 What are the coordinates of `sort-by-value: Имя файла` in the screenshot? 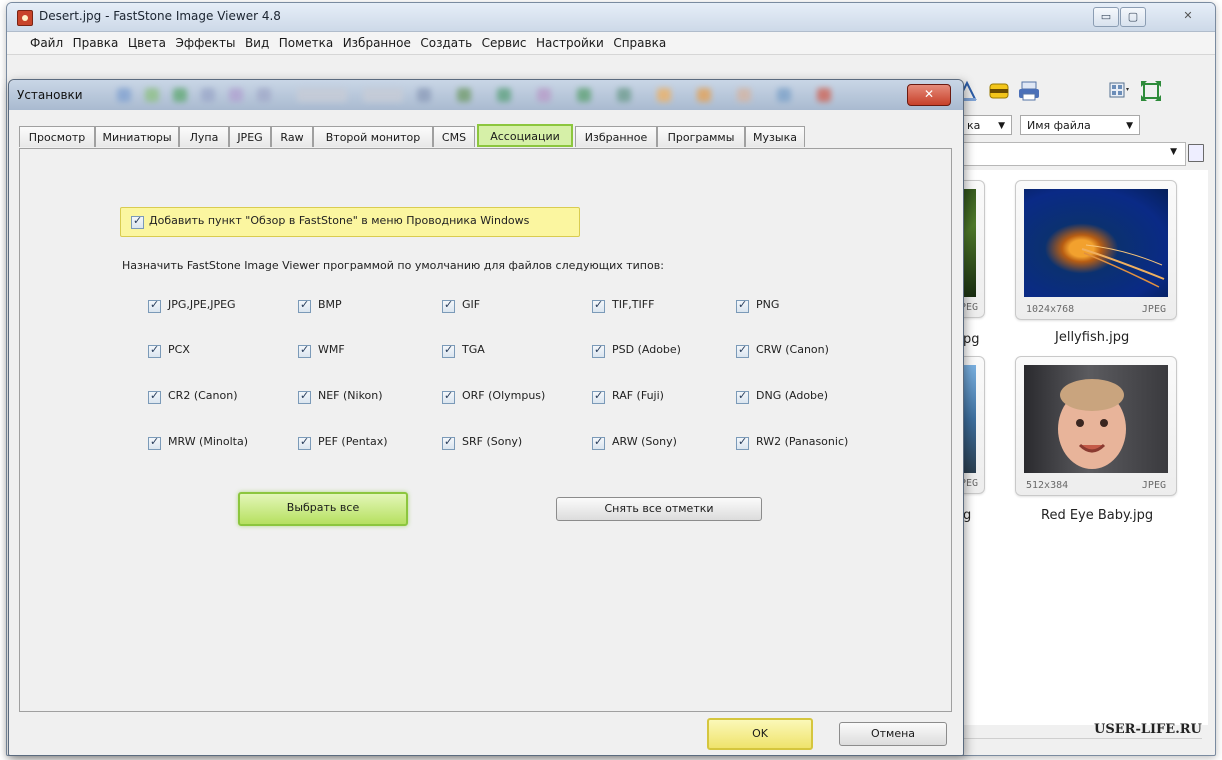 It's located at (1059, 125).